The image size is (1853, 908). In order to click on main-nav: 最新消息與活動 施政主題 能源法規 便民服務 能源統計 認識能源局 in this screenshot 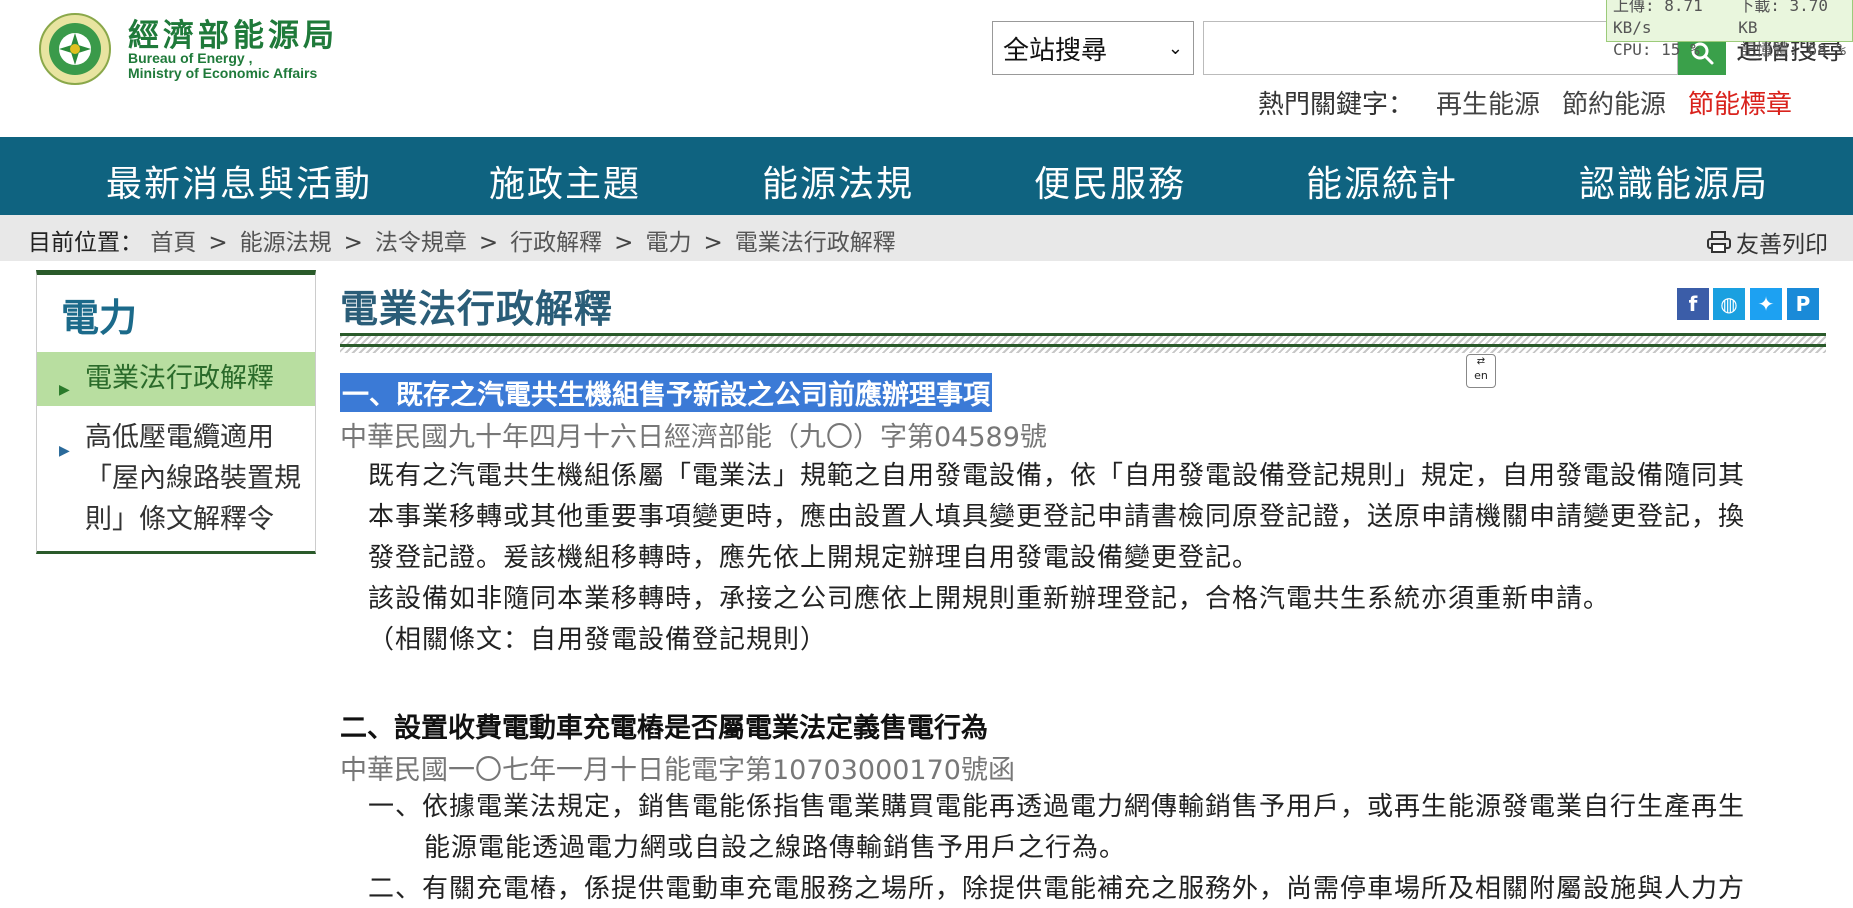, I will do `click(926, 176)`.